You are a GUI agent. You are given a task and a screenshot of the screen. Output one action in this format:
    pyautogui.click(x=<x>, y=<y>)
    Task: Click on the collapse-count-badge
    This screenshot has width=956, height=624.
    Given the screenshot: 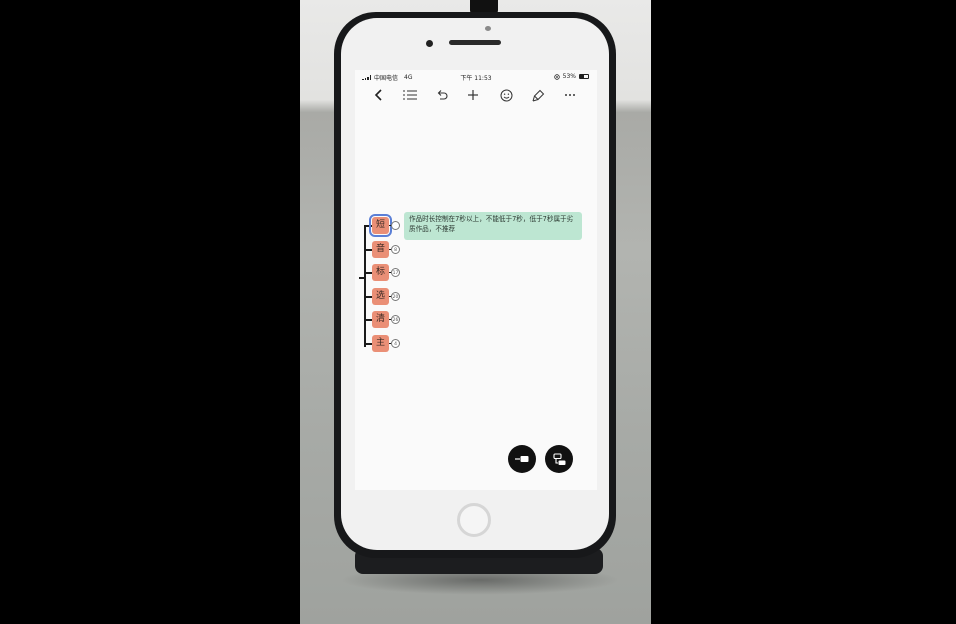 What is the action you would take?
    pyautogui.click(x=395, y=225)
    